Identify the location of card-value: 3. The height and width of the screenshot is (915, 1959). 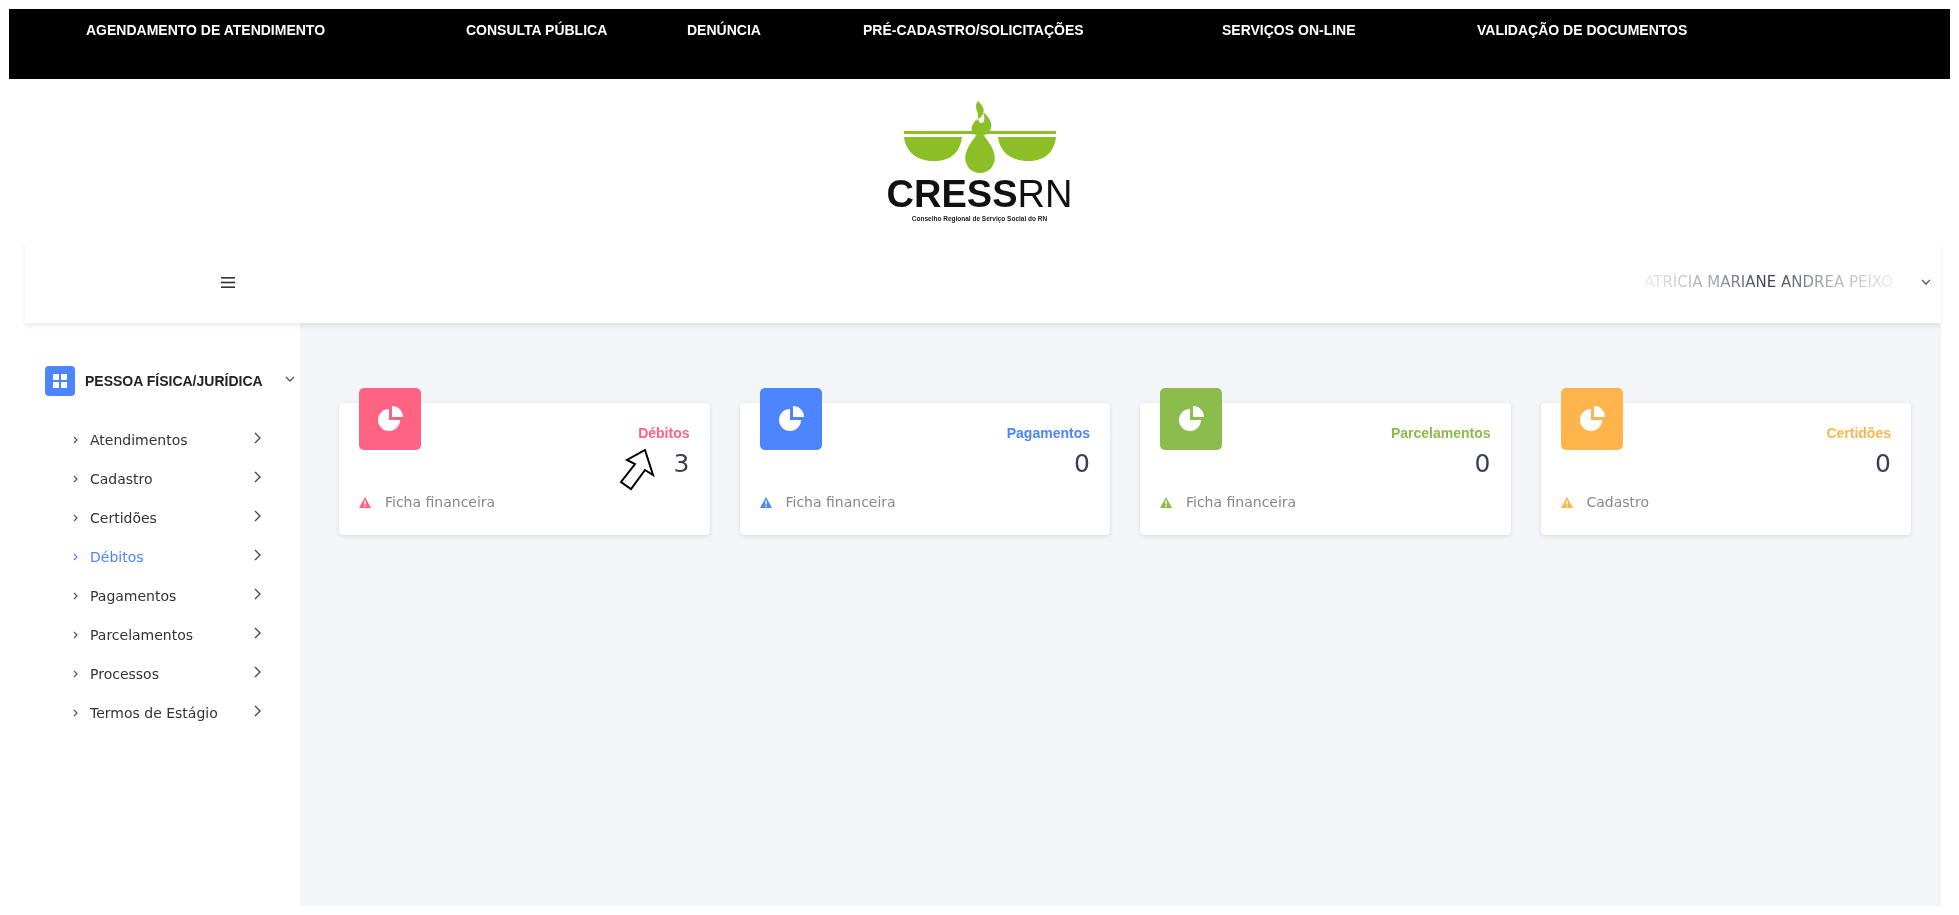
(681, 463).